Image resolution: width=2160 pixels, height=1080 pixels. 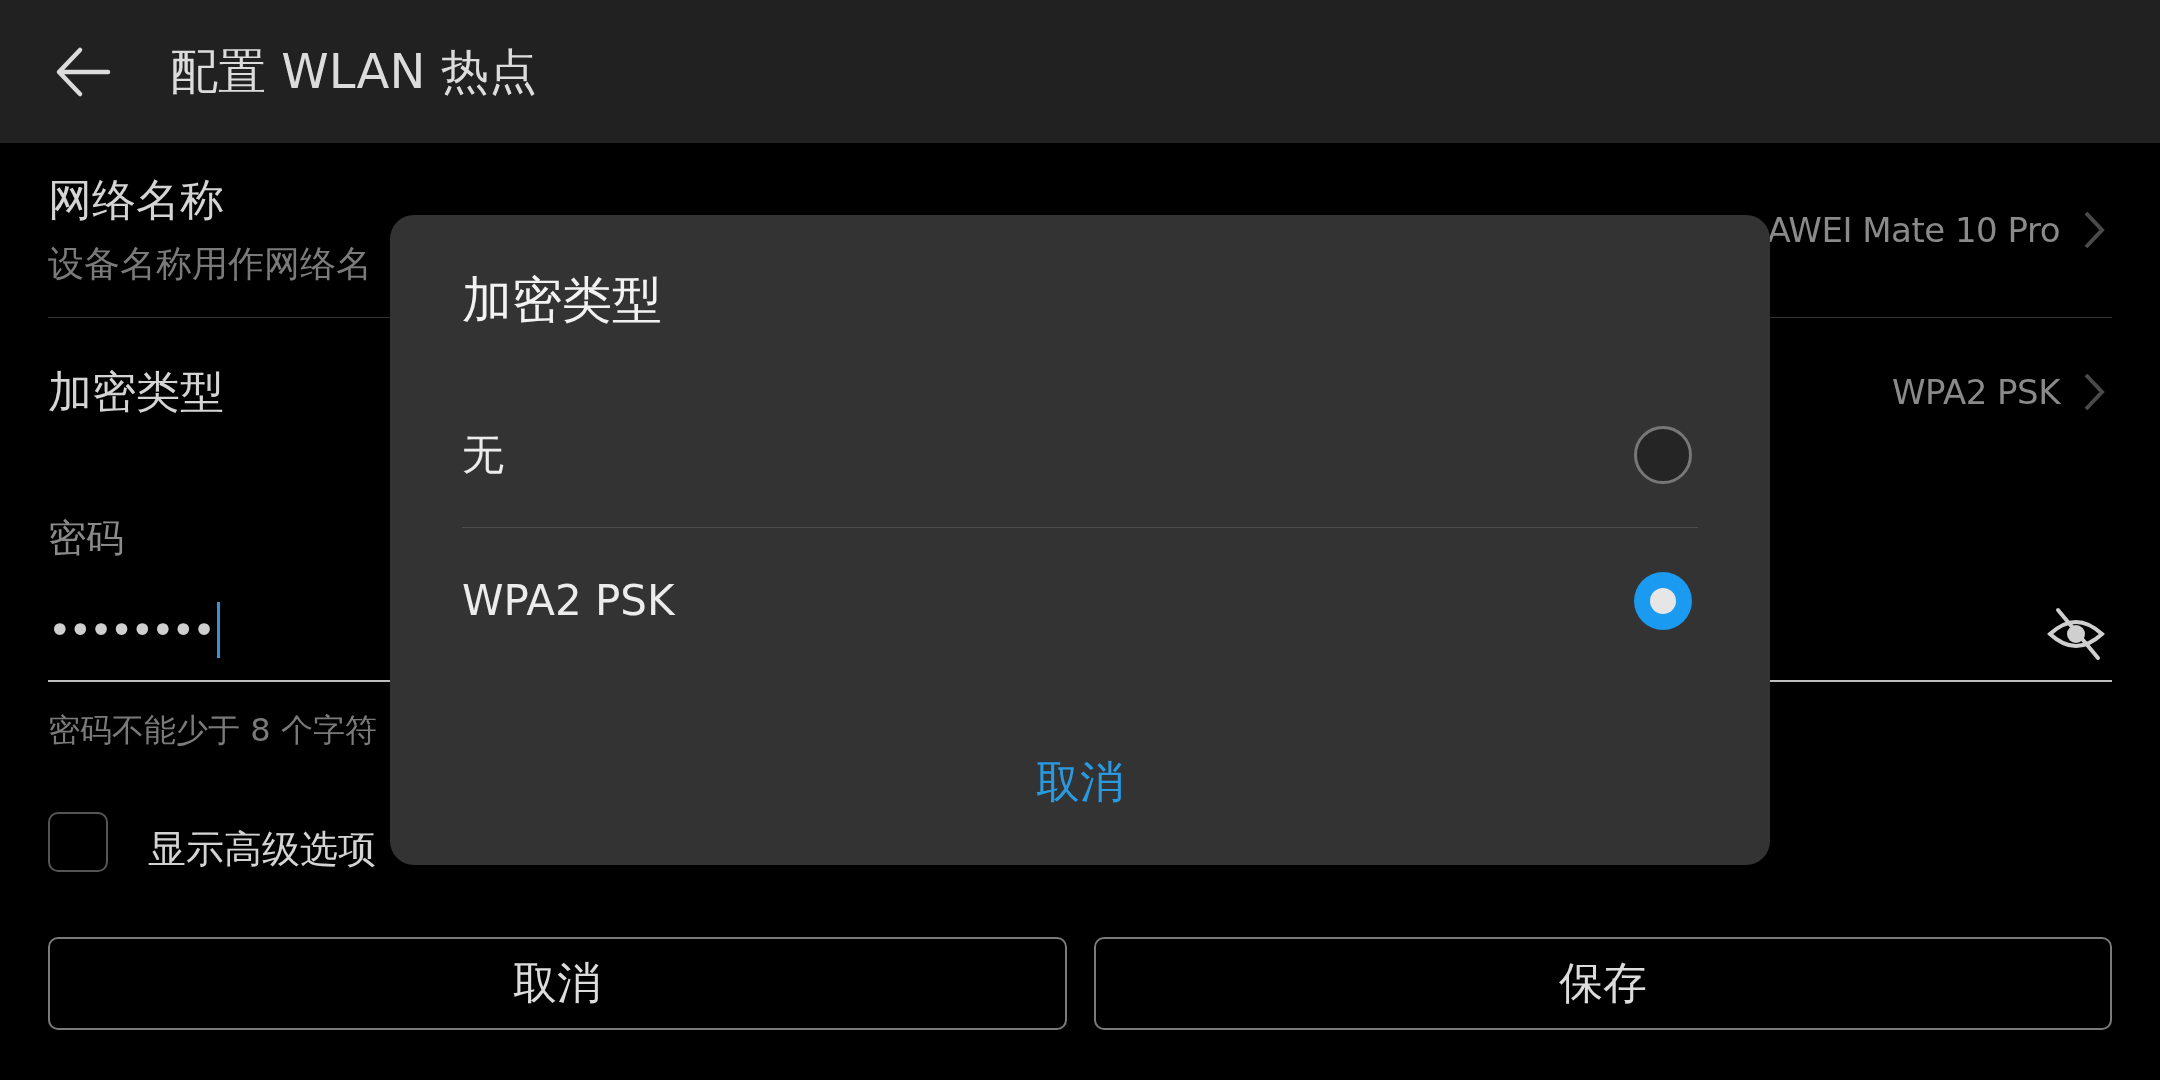 What do you see at coordinates (1080, 782) in the screenshot?
I see `cancel-button: 取消` at bounding box center [1080, 782].